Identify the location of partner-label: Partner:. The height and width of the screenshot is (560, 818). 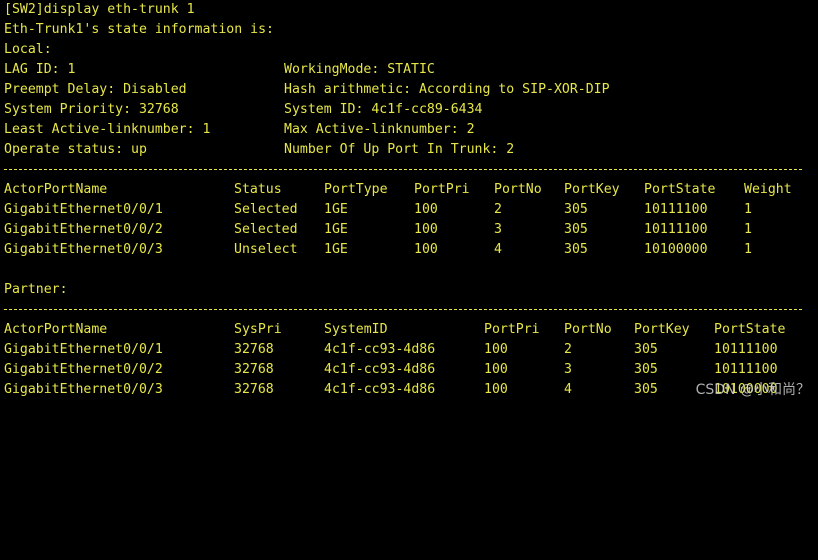
(36, 289).